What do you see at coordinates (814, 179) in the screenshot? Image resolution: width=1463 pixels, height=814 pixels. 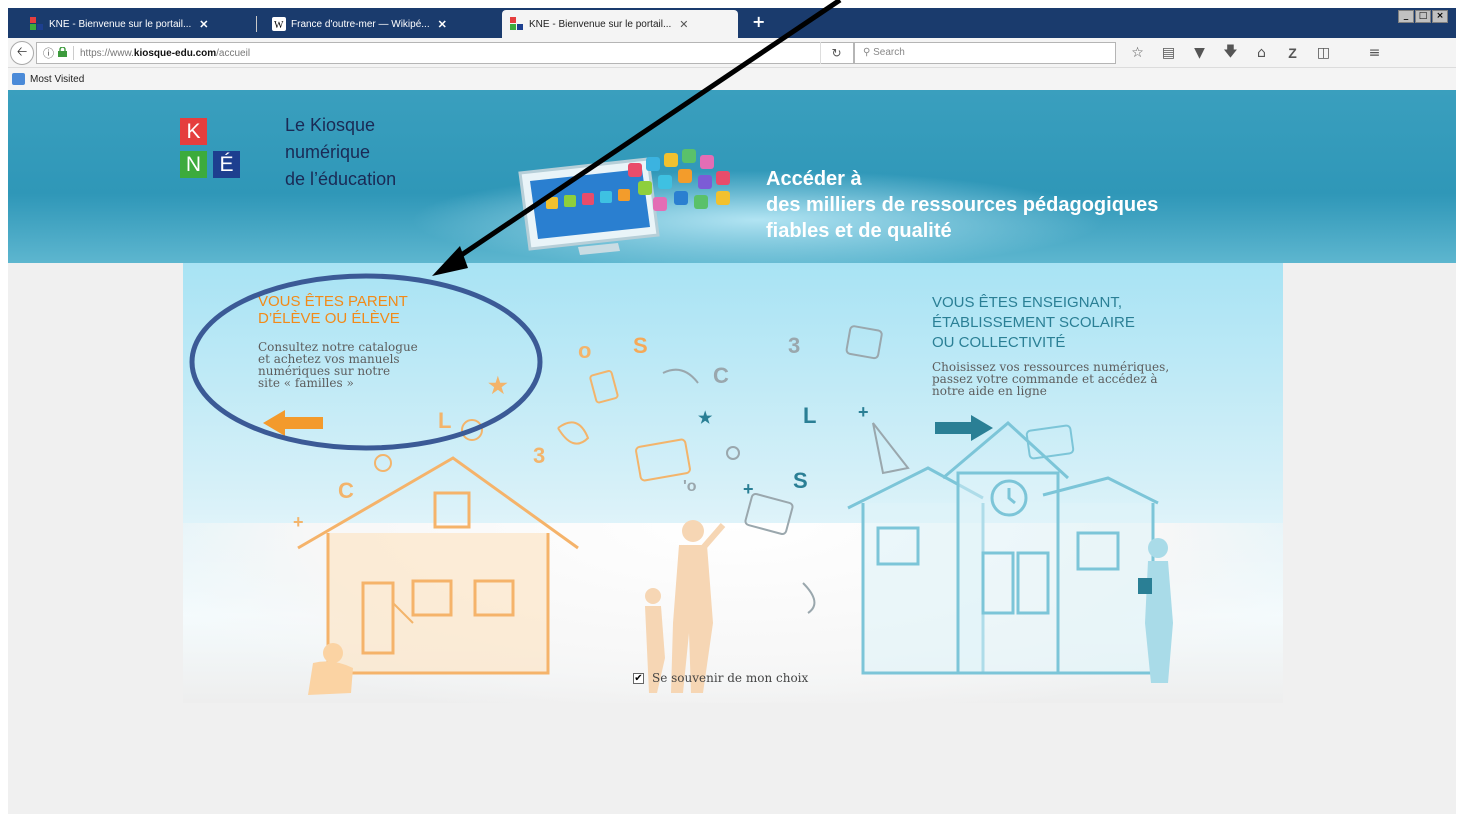 I see `tagline-line: Accéder à` at bounding box center [814, 179].